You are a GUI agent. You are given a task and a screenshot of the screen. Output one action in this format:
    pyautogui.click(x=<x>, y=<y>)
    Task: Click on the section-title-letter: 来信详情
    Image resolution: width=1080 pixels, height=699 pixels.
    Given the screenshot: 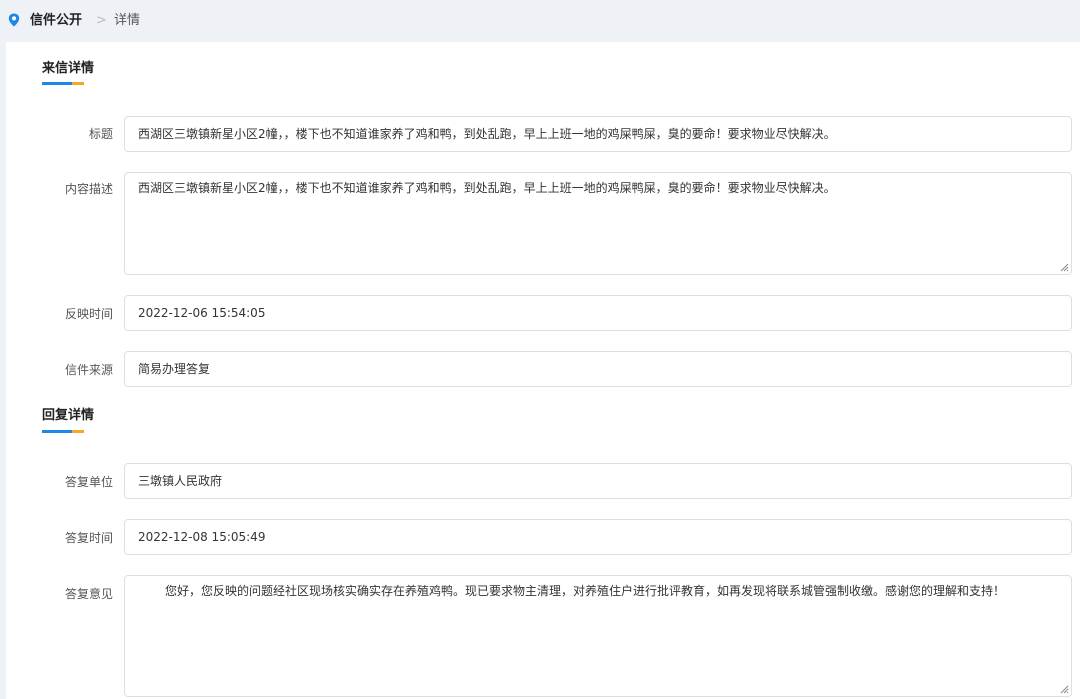 What is the action you would take?
    pyautogui.click(x=68, y=68)
    